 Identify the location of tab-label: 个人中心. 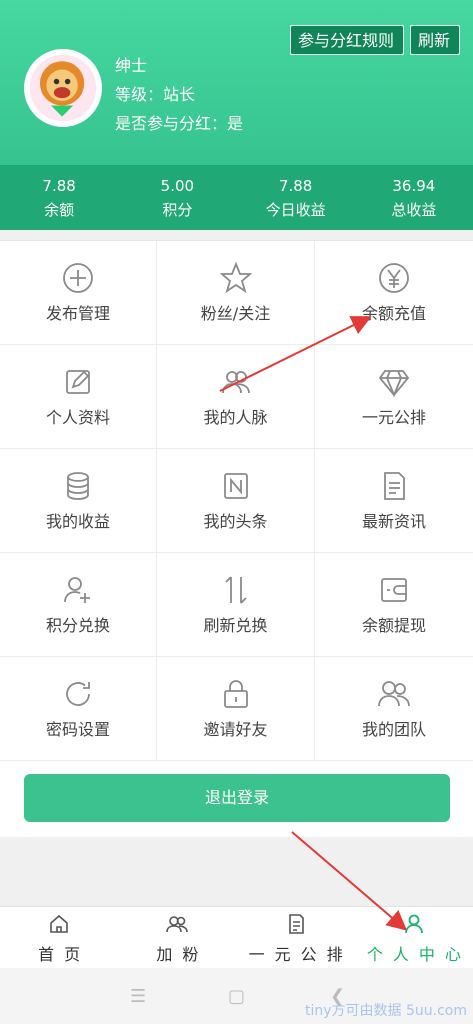
(418, 954).